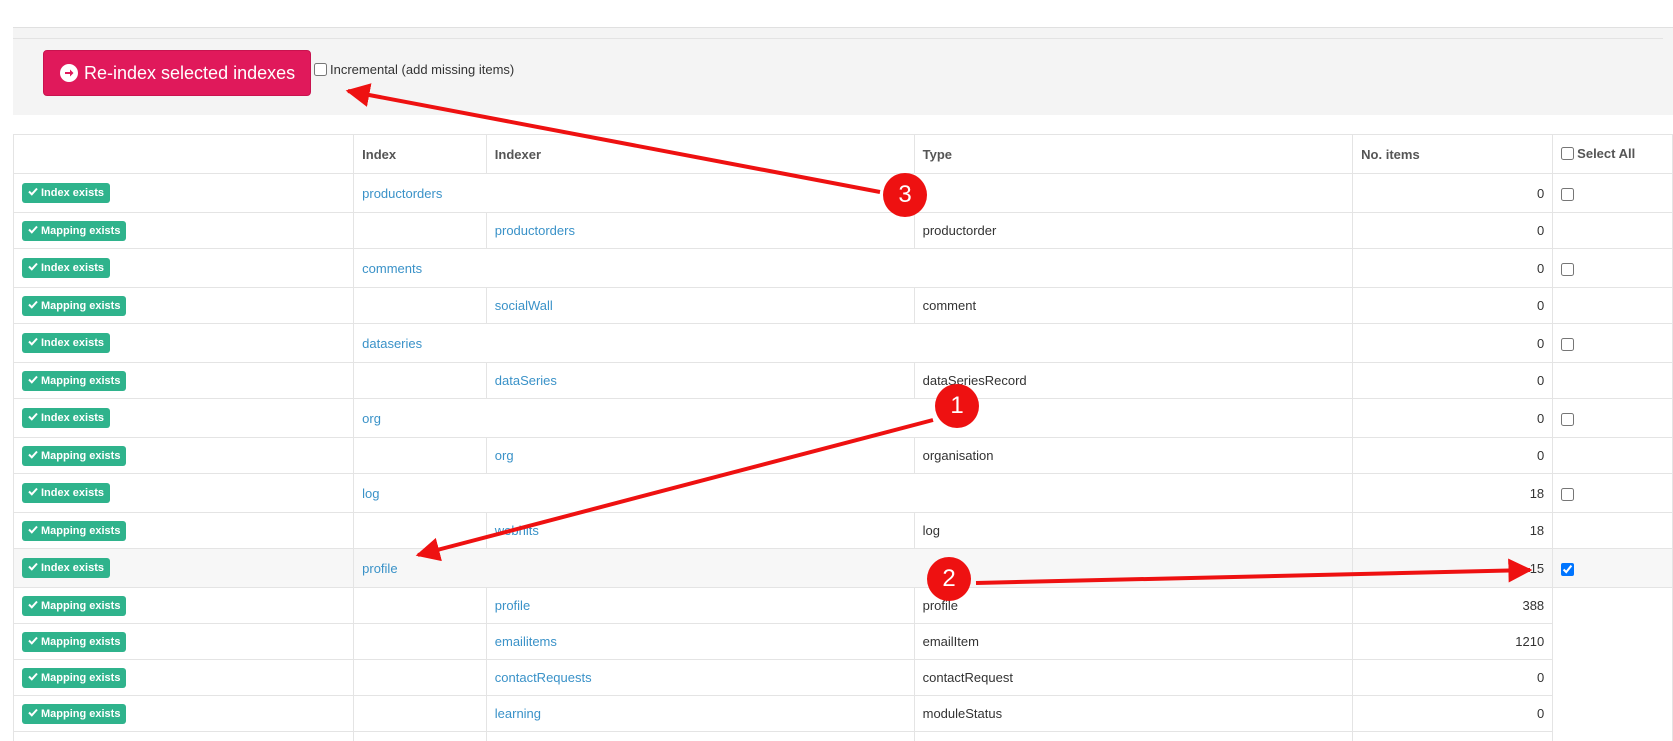  Describe the element at coordinates (320, 69) in the screenshot. I see `incremental-checkbox` at that location.